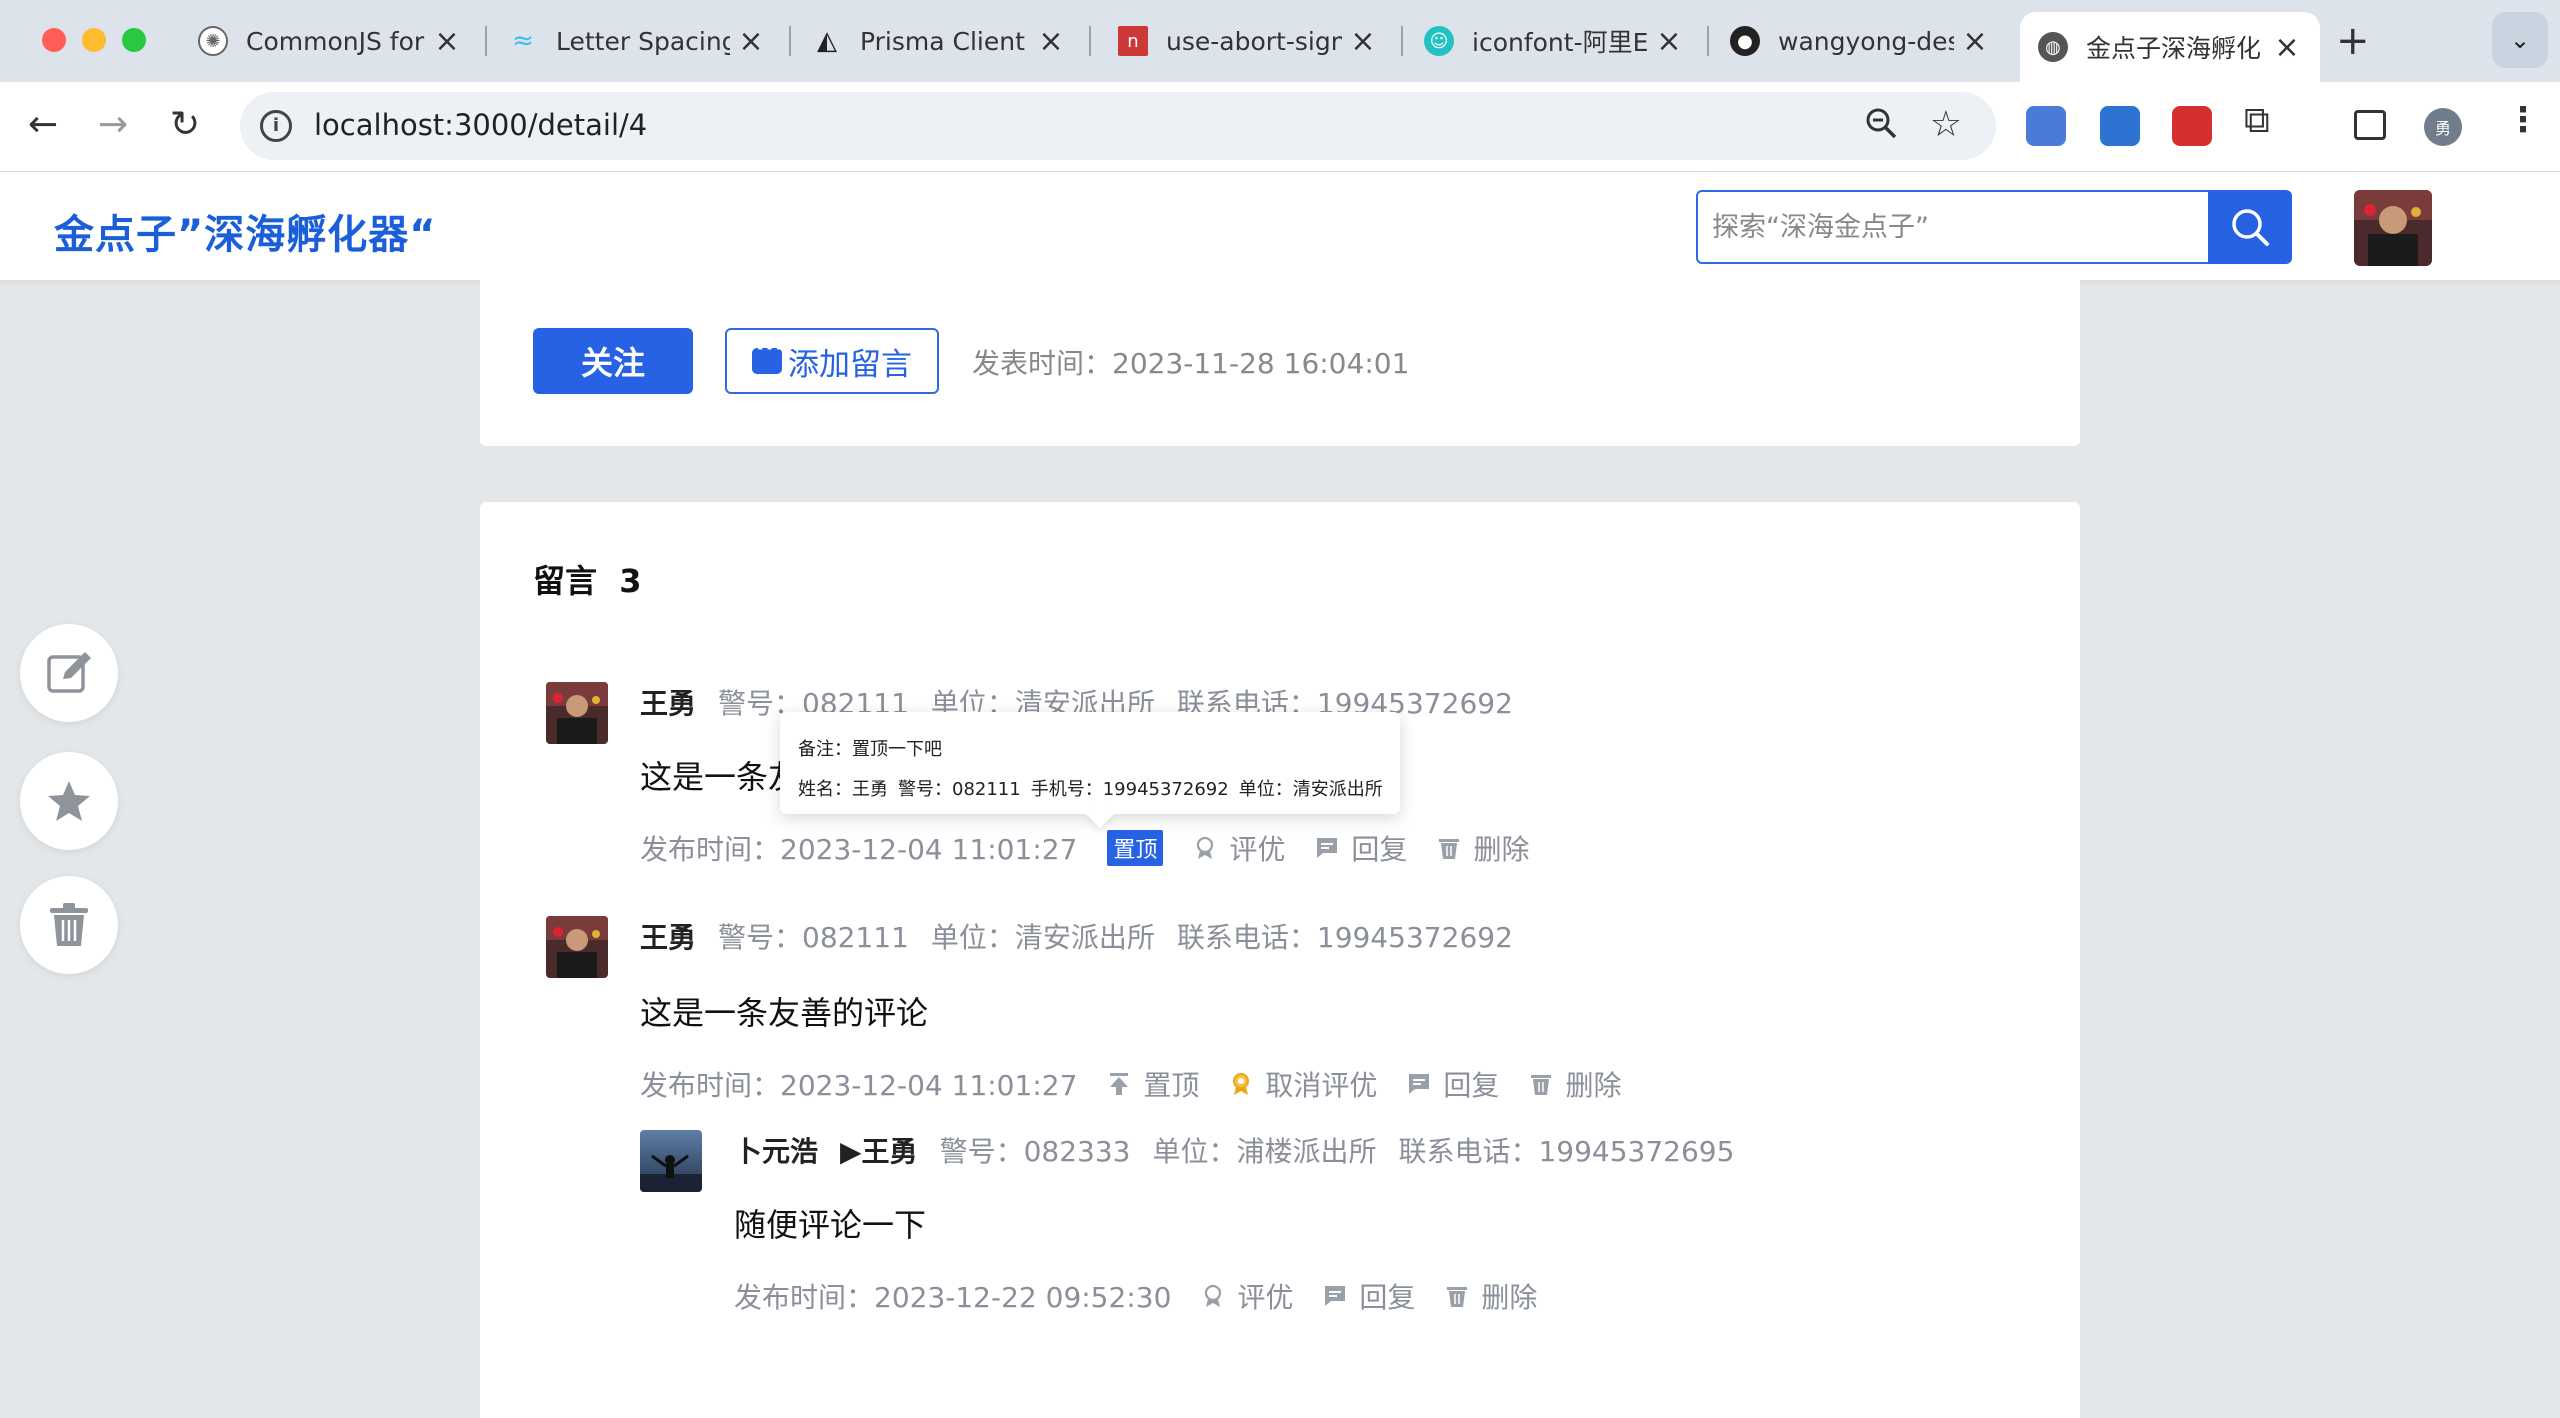 The width and height of the screenshot is (2560, 1418). Describe the element at coordinates (1560, 42) in the screenshot. I see `tab-label: iconfont-阿里E` at that location.